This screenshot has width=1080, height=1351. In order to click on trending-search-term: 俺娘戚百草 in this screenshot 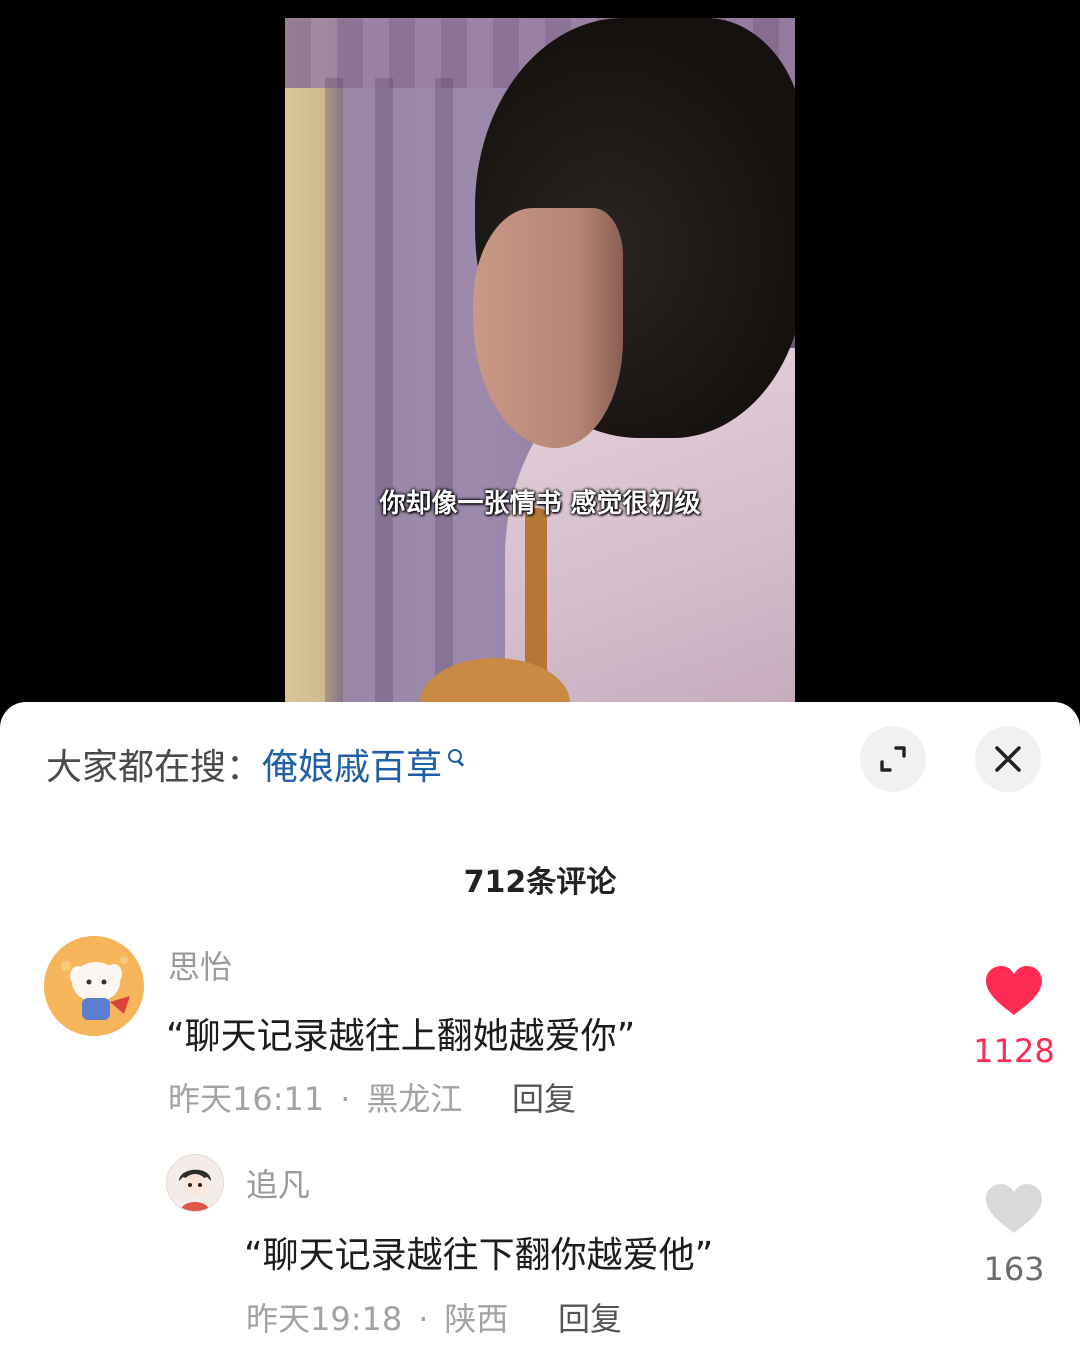, I will do `click(352, 764)`.